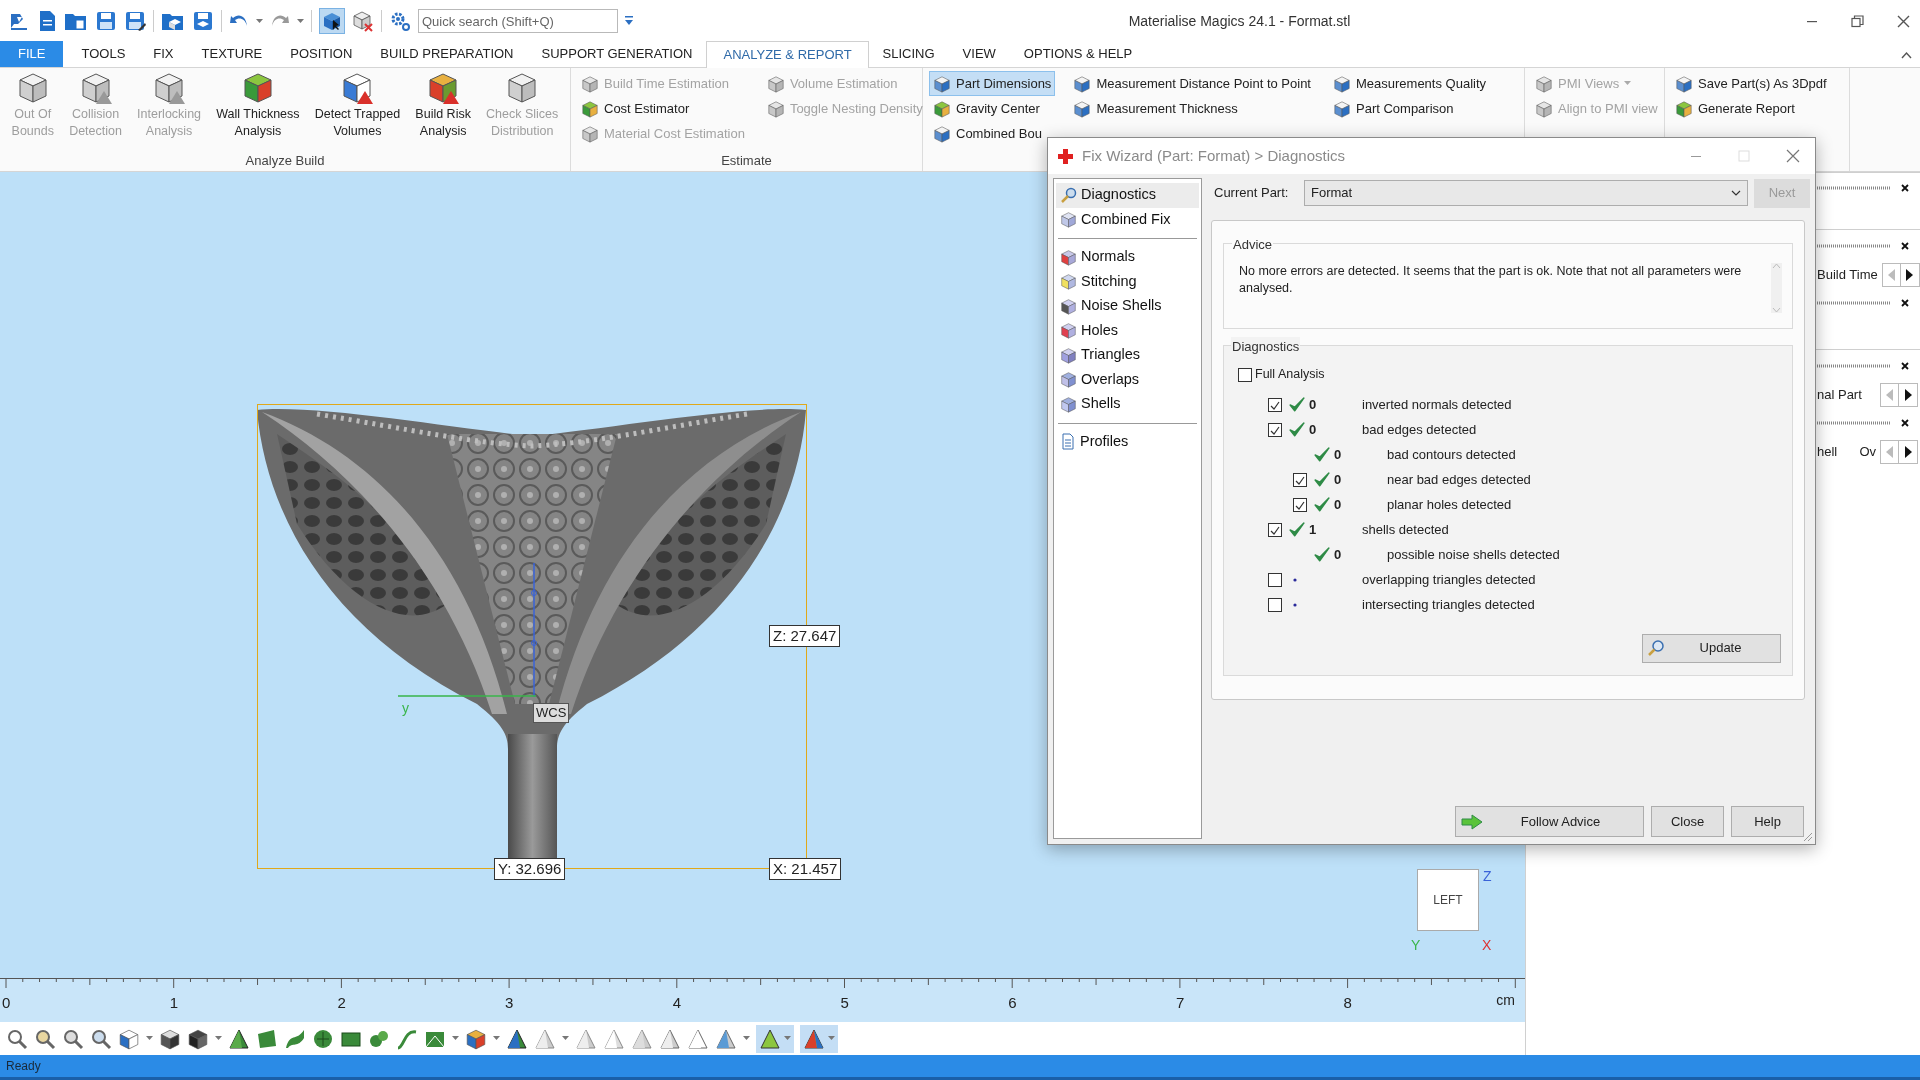  I want to click on collapse-ribbon-icon, so click(1906, 54).